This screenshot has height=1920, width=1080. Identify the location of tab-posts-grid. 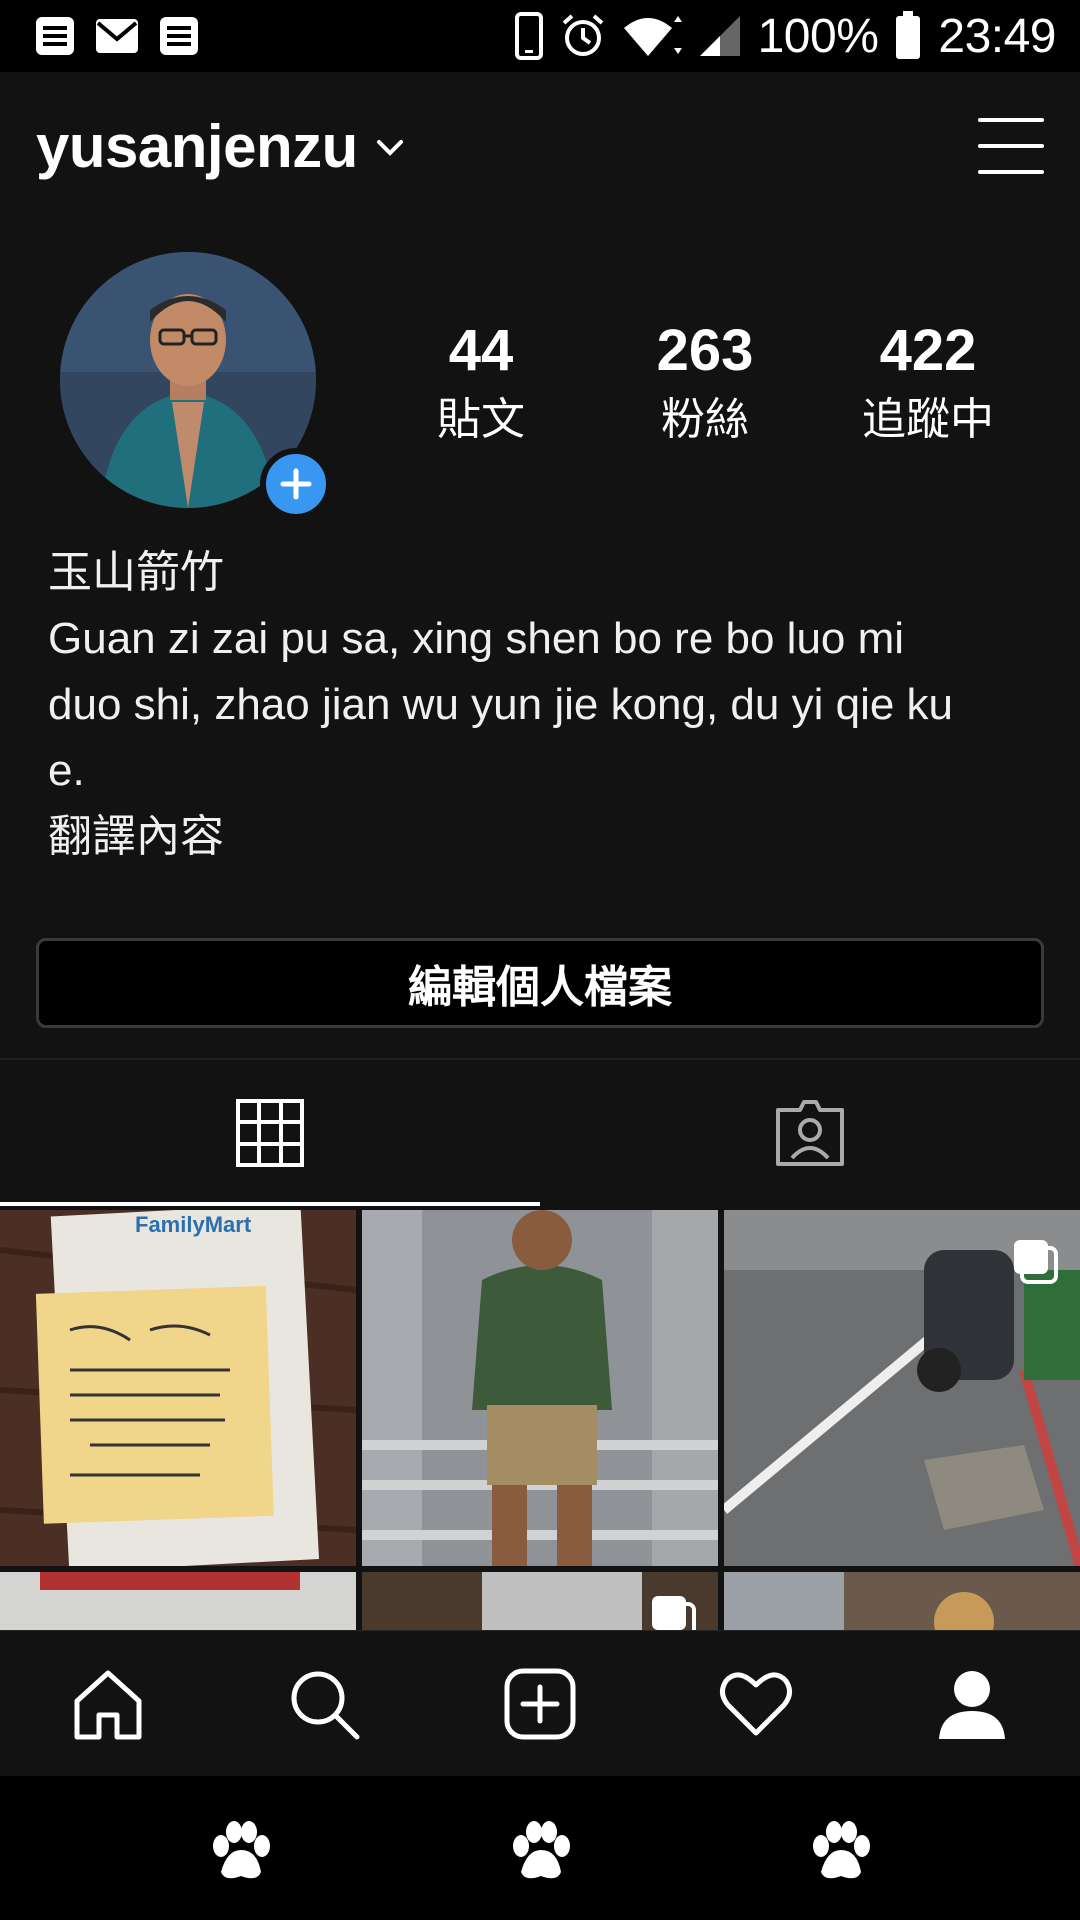
(270, 1133).